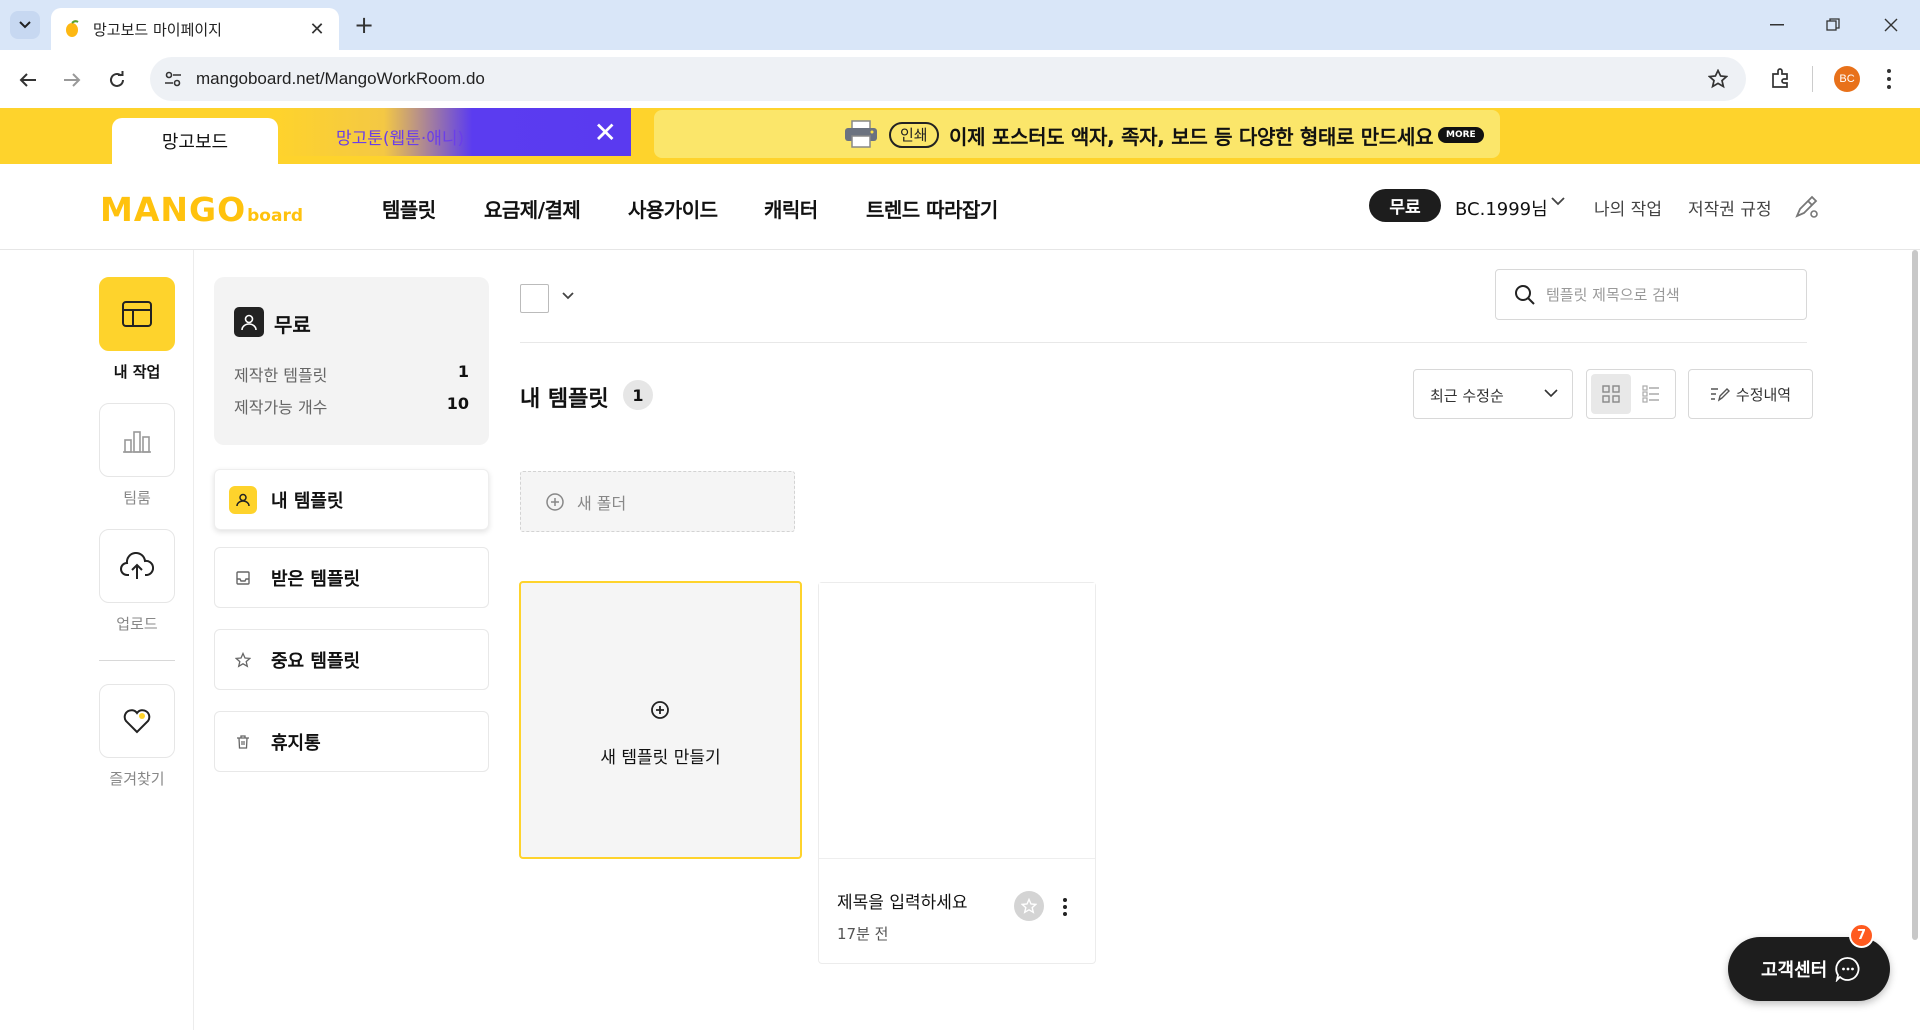 The height and width of the screenshot is (1030, 1920). Describe the element at coordinates (1525, 295) in the screenshot. I see `search-icon` at that location.